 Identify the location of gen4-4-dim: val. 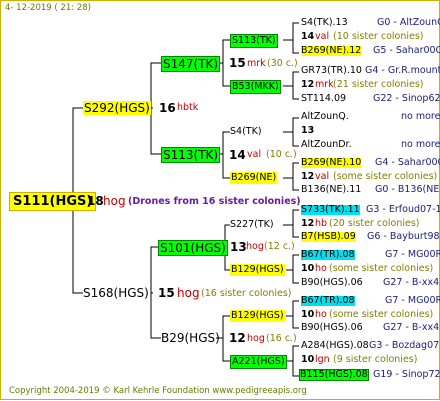
(322, 176).